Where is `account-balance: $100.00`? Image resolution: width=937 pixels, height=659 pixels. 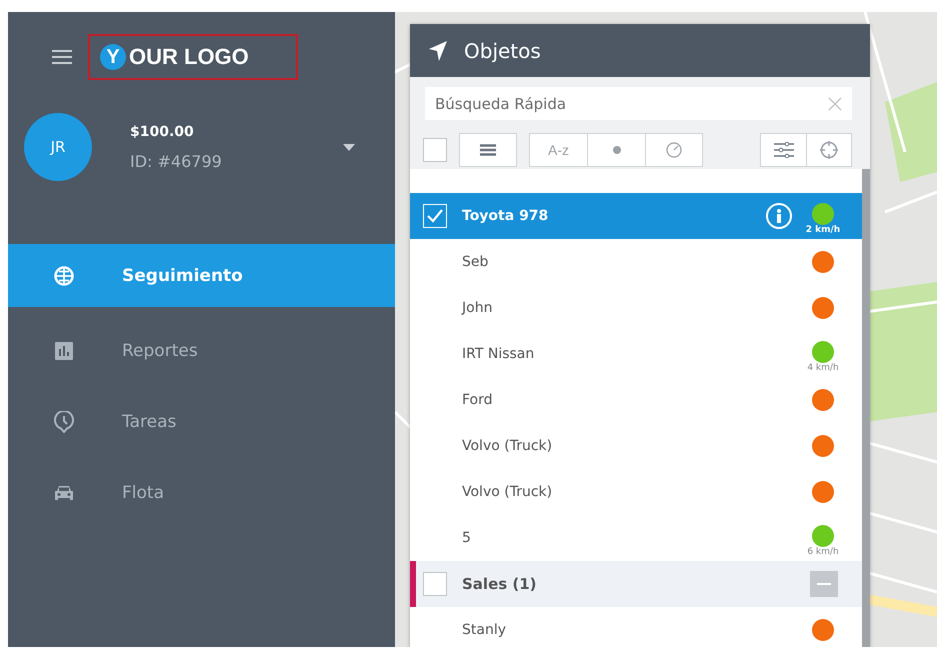
account-balance: $100.00 is located at coordinates (162, 132).